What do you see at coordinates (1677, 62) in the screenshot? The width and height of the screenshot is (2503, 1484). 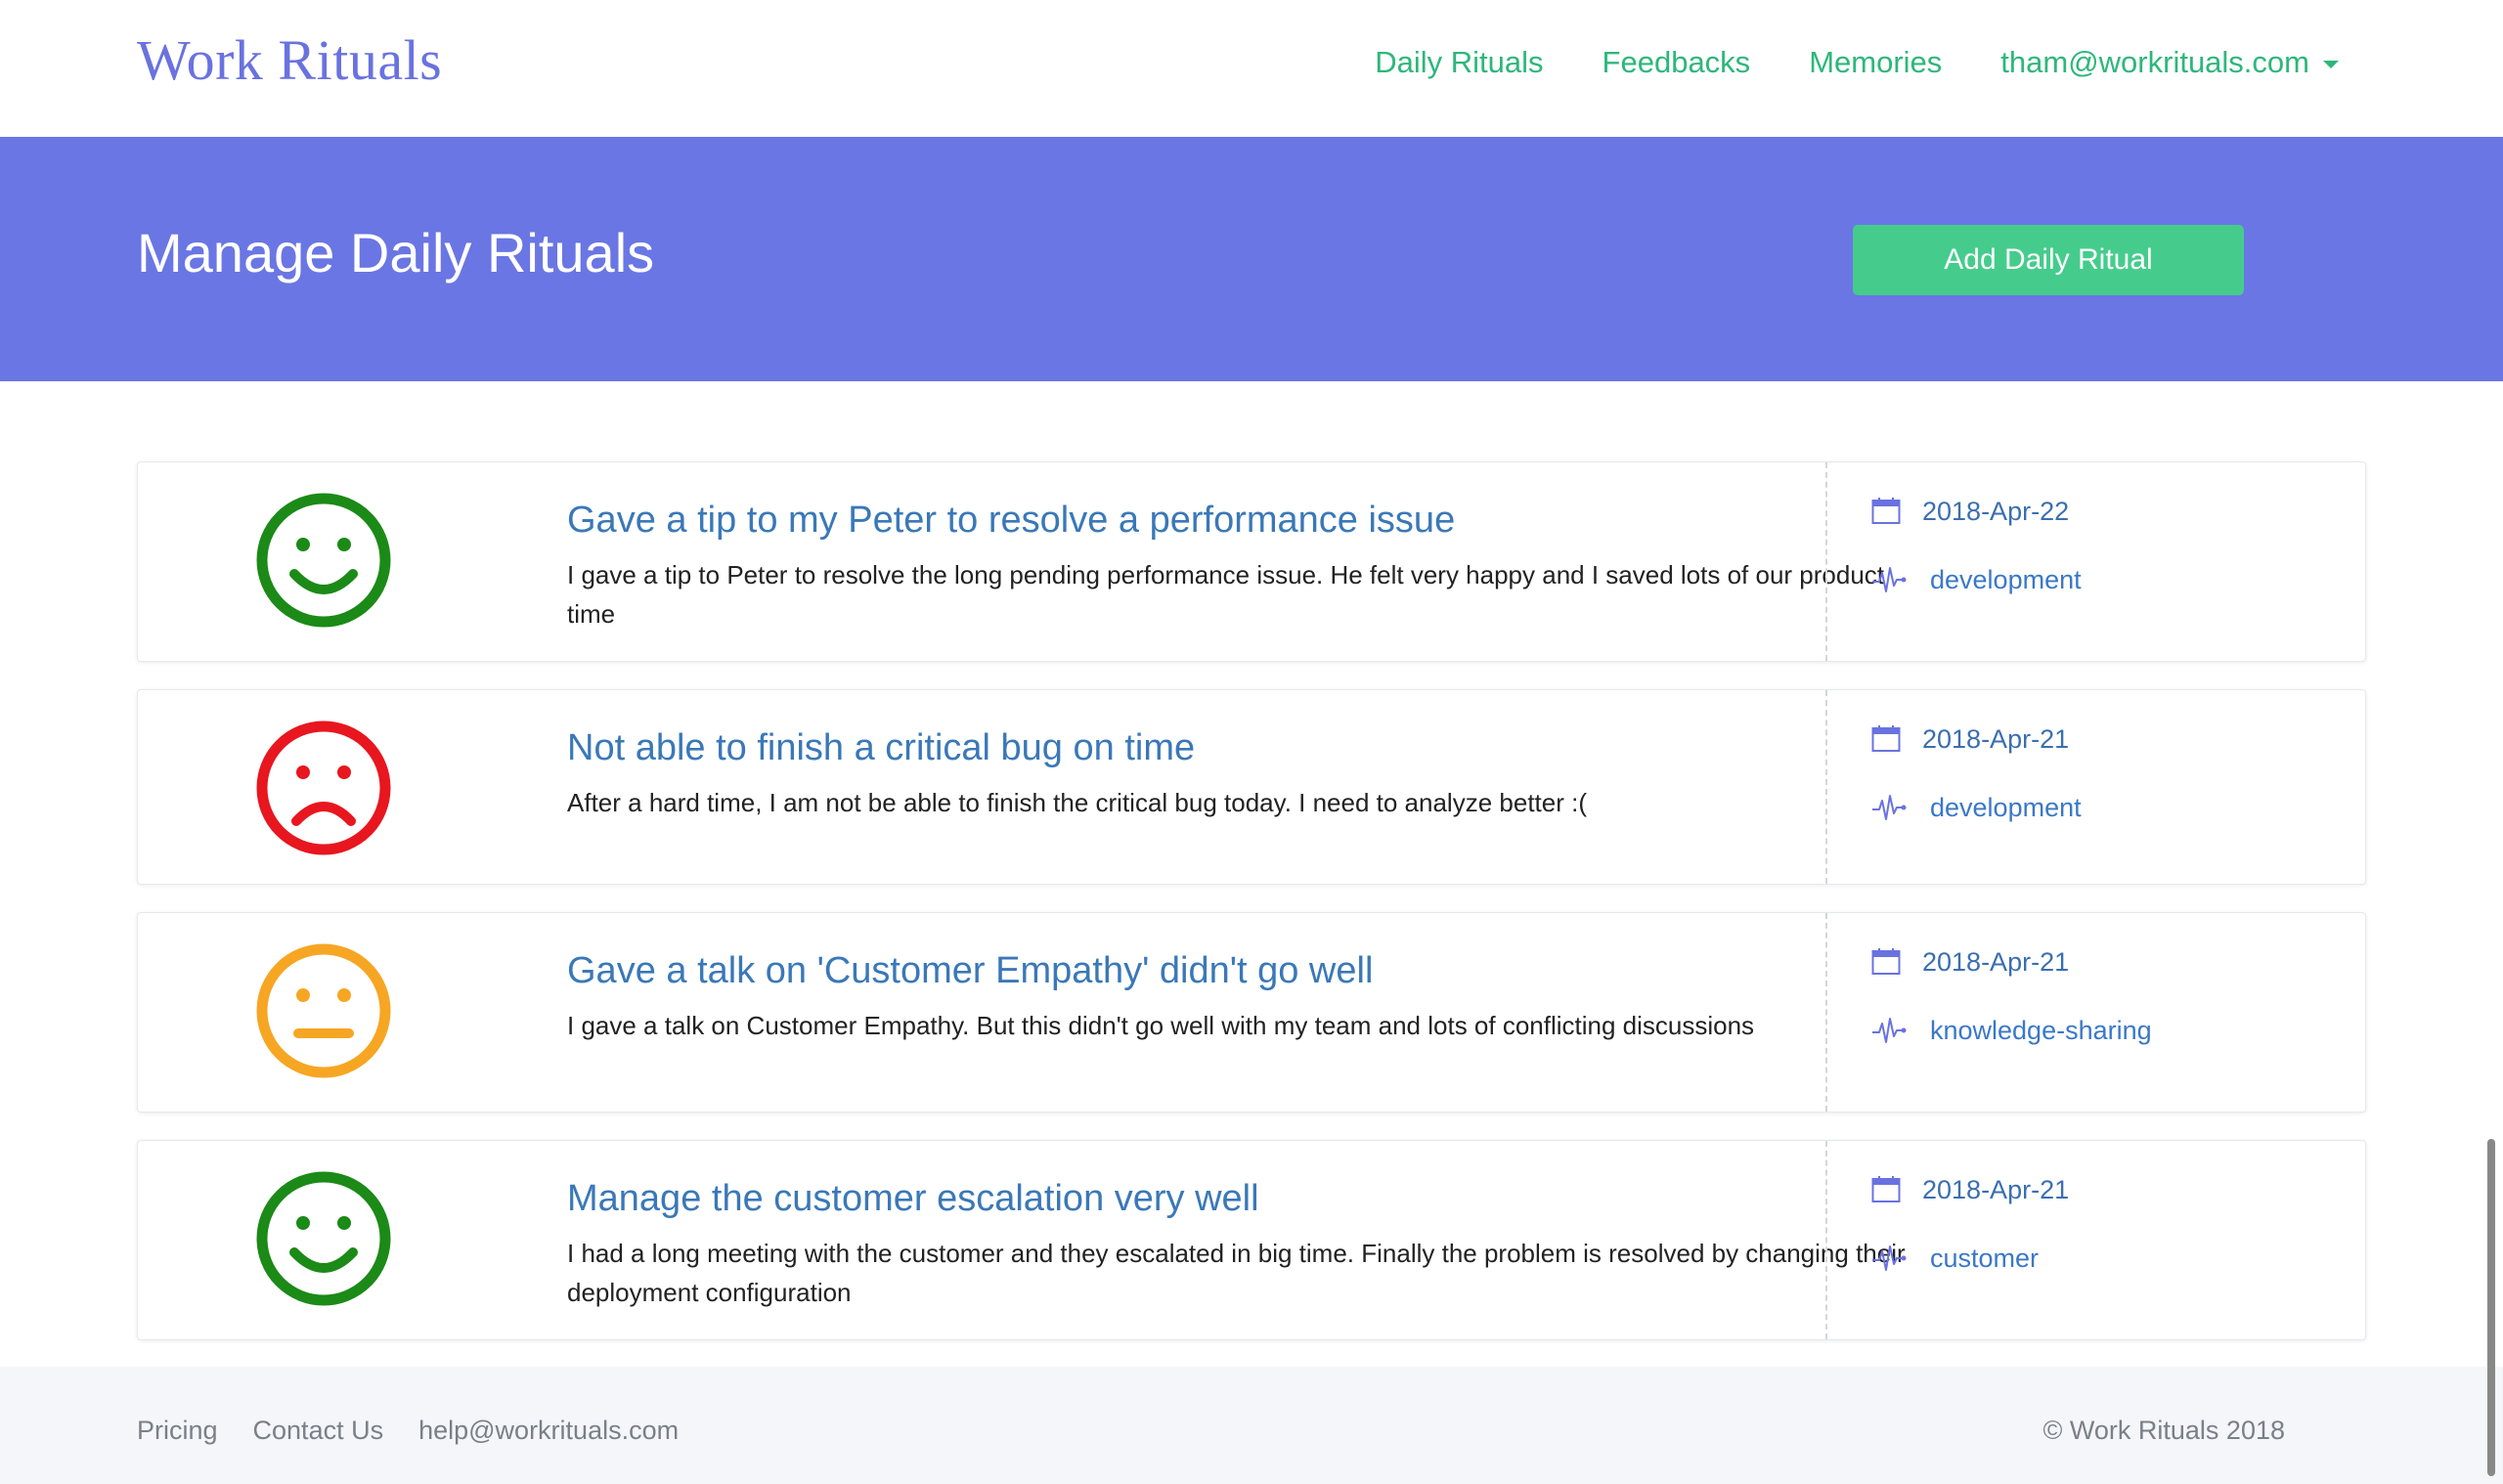 I see `nav-link-feedbacks: Feedbacks` at bounding box center [1677, 62].